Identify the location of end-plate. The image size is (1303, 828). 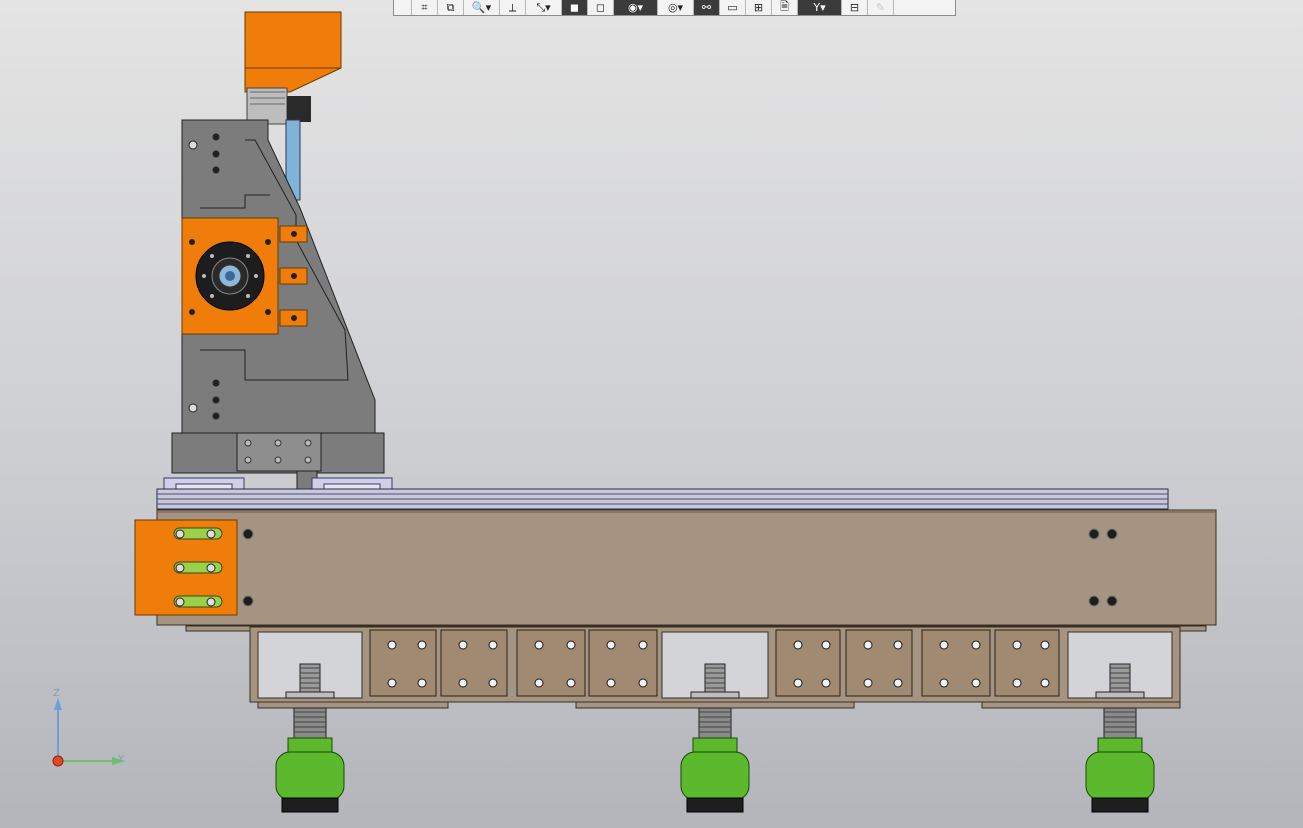
(186, 567).